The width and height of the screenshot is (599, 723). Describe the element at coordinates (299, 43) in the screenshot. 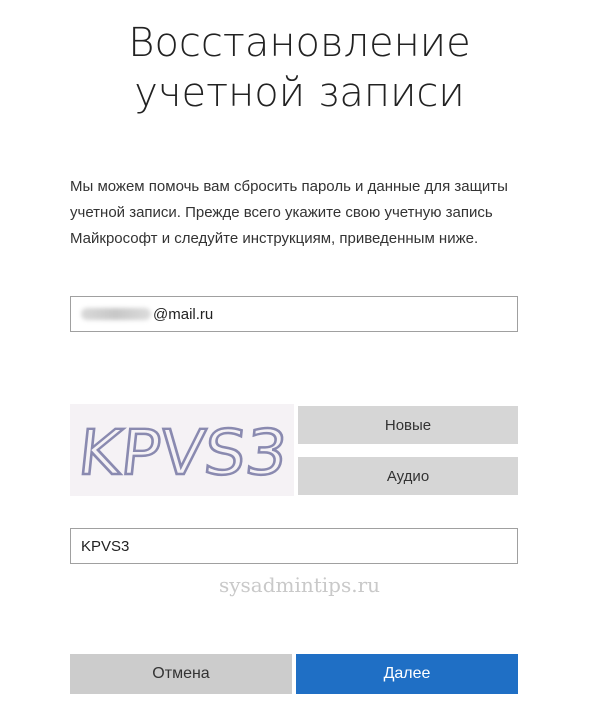

I see `page-title-line-1: Восстановление` at that location.